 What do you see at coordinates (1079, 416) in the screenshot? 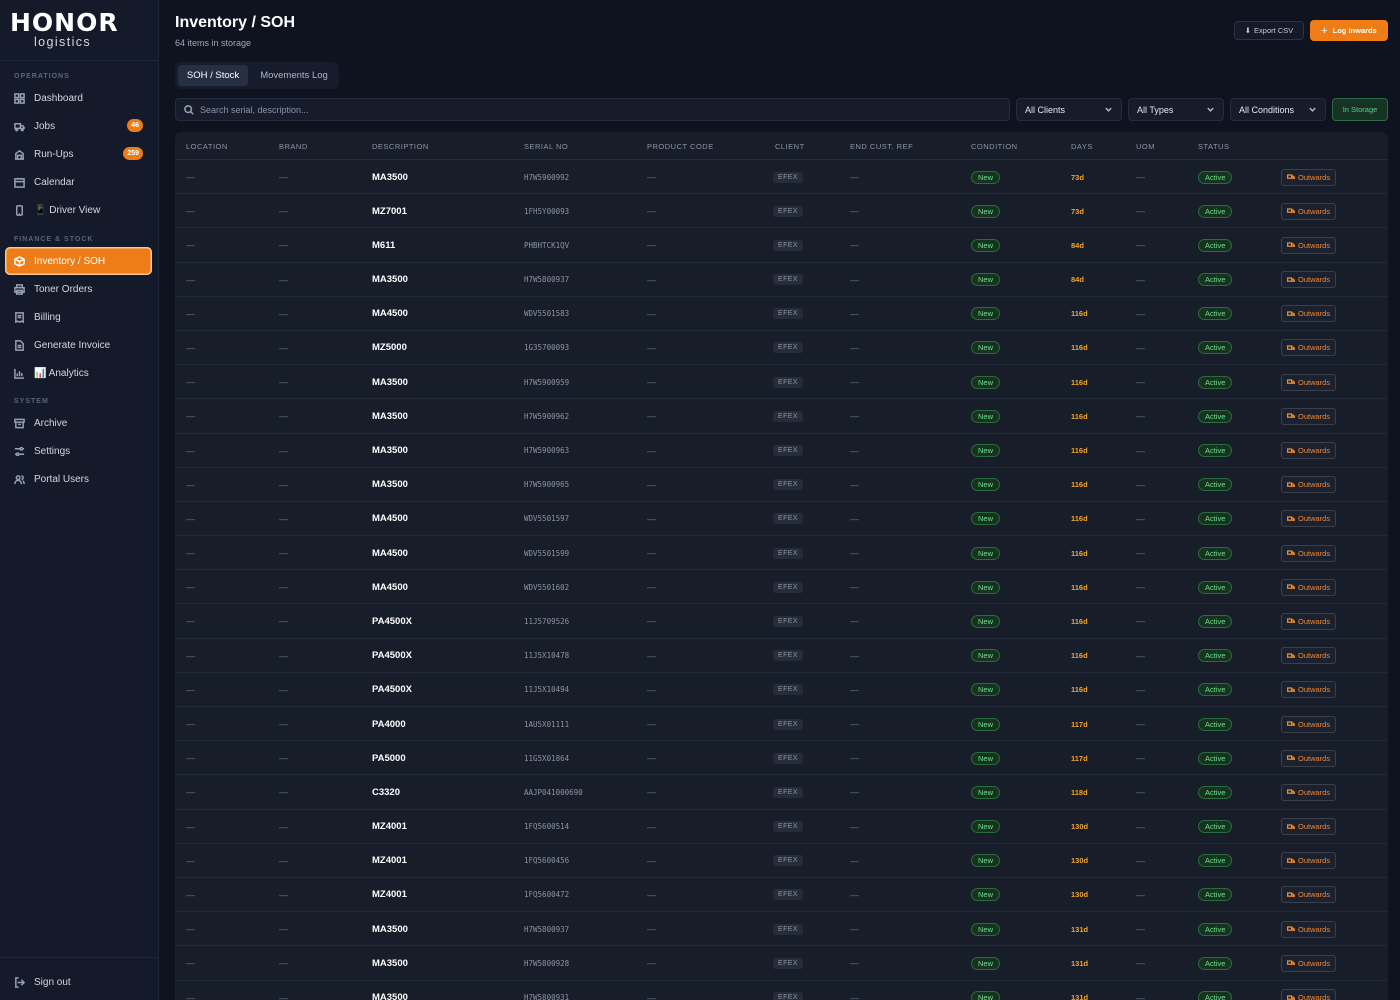
I see `days-cell: 116d` at bounding box center [1079, 416].